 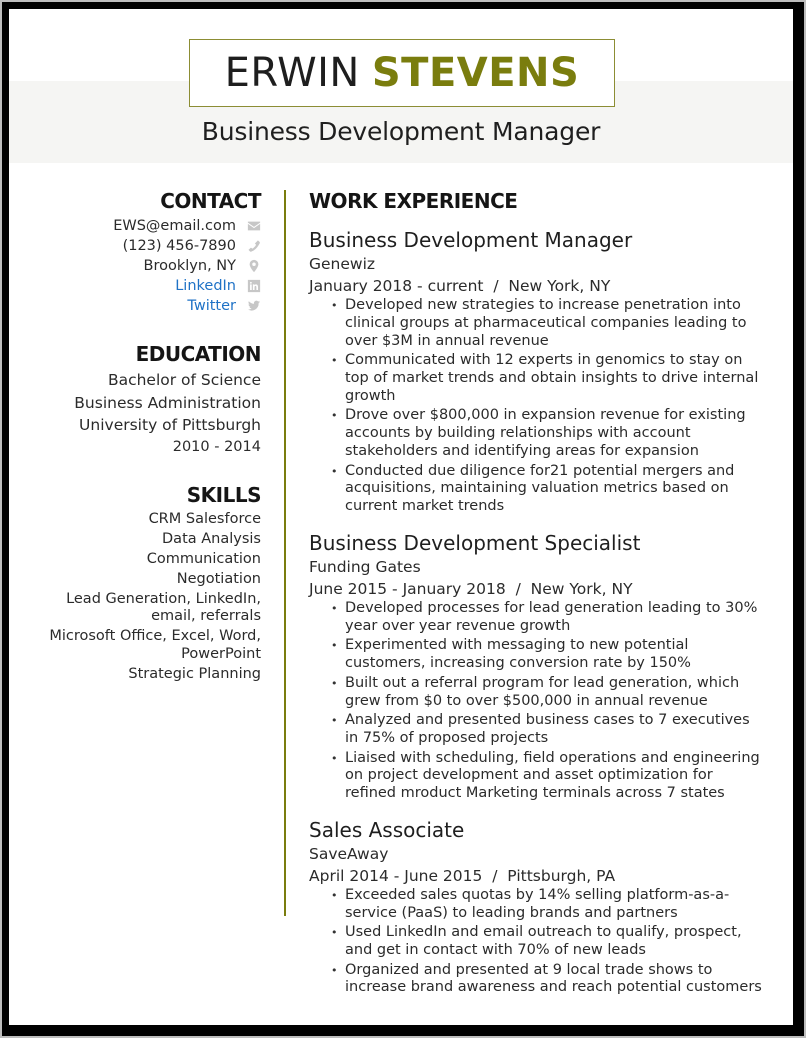 What do you see at coordinates (471, 588) in the screenshot?
I see `job-dates-location: June 2015 - January 2018 / New York, NY` at bounding box center [471, 588].